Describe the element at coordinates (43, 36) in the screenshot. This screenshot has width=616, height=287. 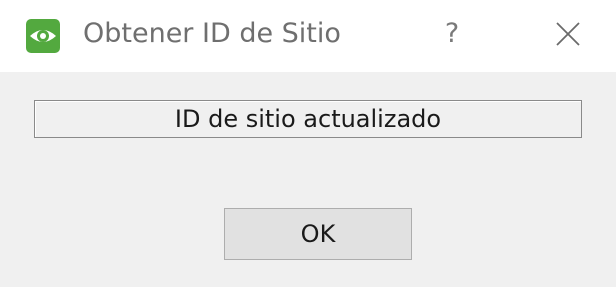
I see `eye-icon` at that location.